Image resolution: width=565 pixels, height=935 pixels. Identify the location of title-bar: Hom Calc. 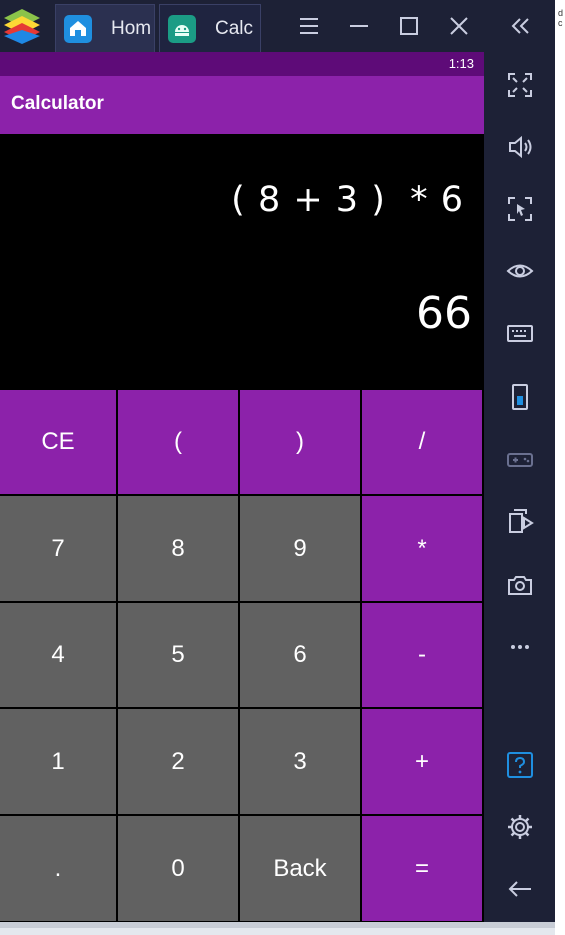
(277, 26).